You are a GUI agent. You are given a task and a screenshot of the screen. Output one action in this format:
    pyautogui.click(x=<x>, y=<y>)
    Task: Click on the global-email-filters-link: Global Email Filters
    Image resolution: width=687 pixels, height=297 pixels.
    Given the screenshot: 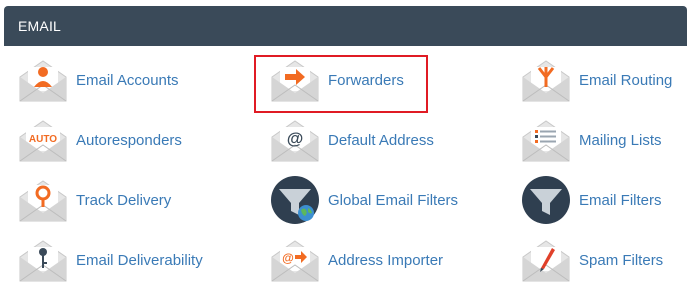 What is the action you would take?
    pyautogui.click(x=364, y=200)
    